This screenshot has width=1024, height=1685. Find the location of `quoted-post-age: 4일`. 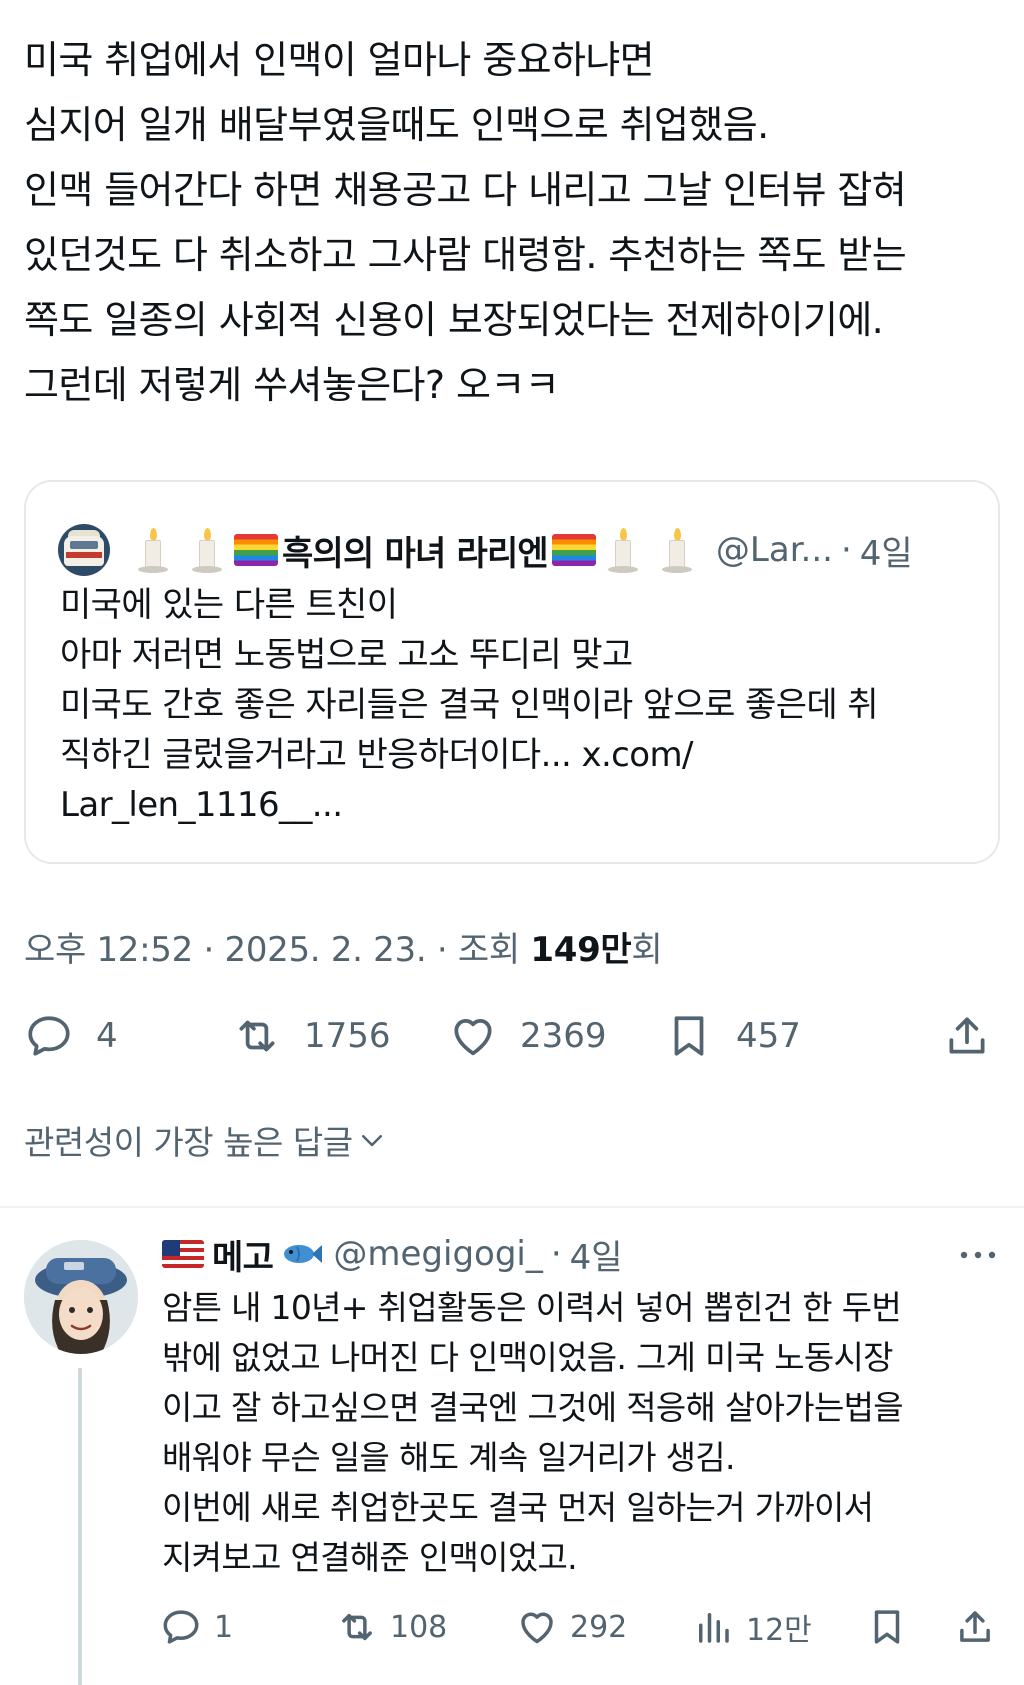

quoted-post-age: 4일 is located at coordinates (886, 550).